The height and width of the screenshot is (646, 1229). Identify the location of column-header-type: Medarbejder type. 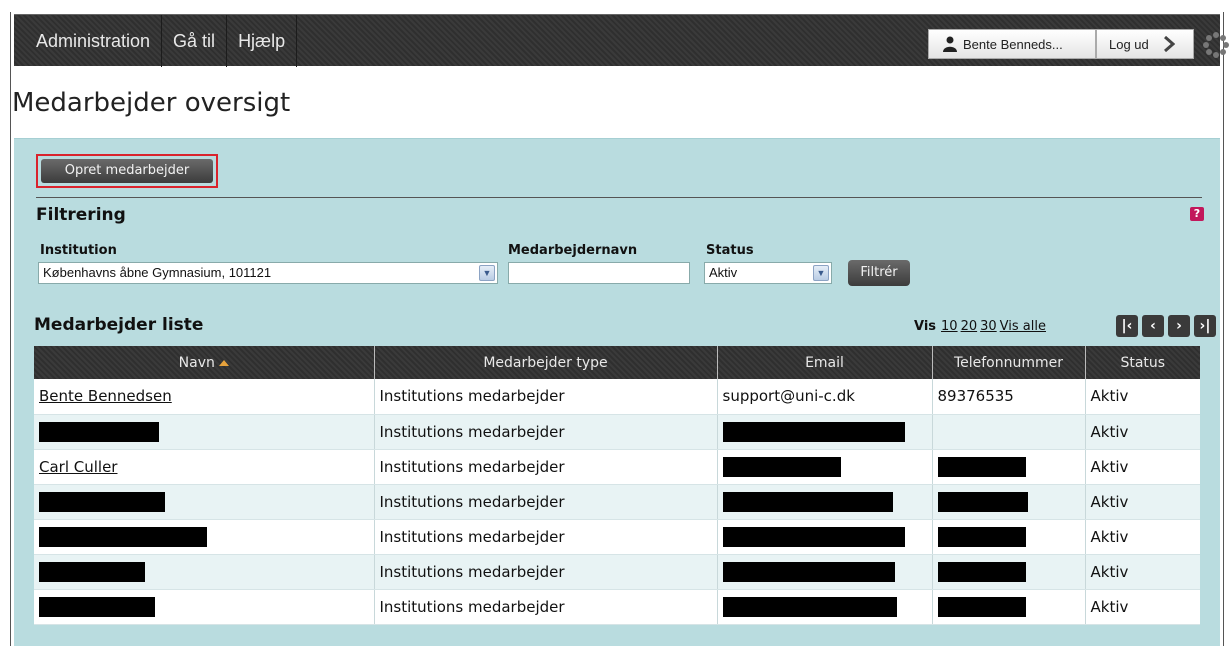
(546, 362).